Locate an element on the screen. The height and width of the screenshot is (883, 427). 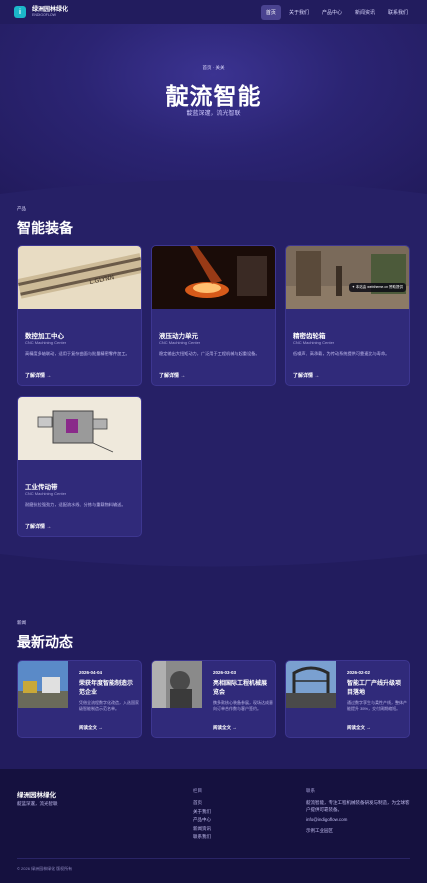
nav-item-contact: 联系我们 is located at coordinates (398, 12).